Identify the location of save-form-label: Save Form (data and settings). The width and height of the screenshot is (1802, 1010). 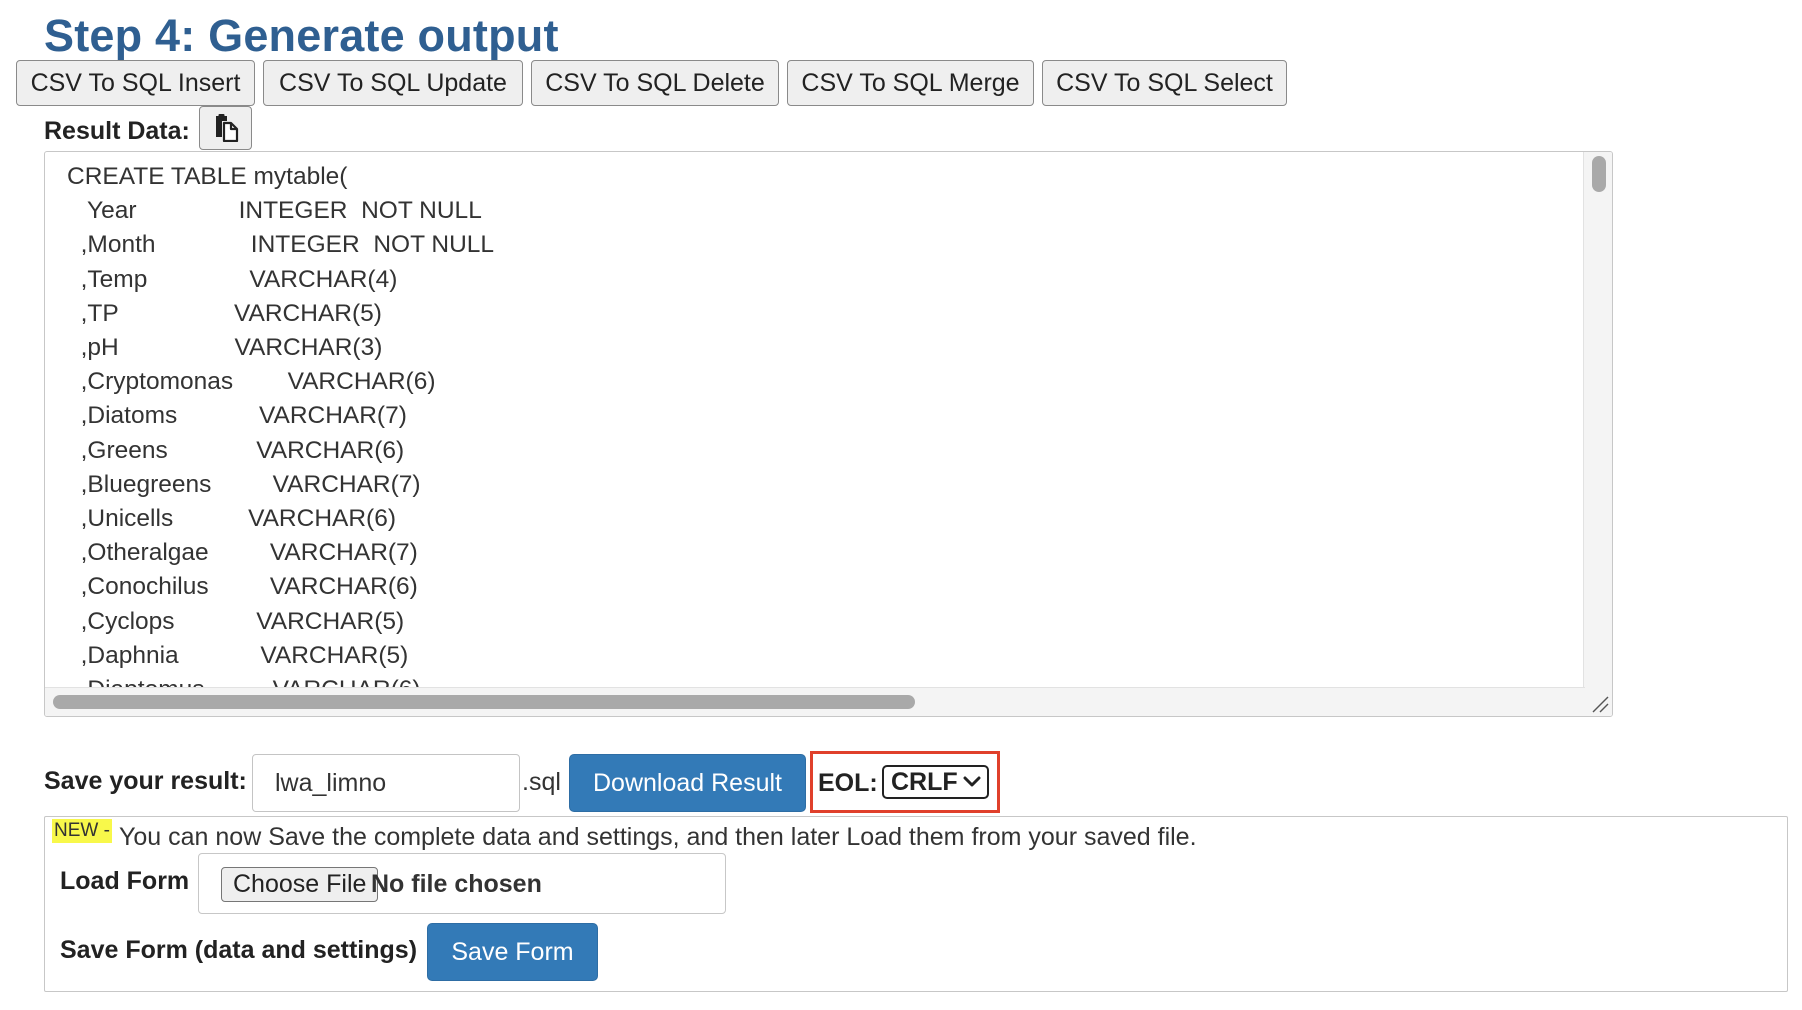
(239, 950).